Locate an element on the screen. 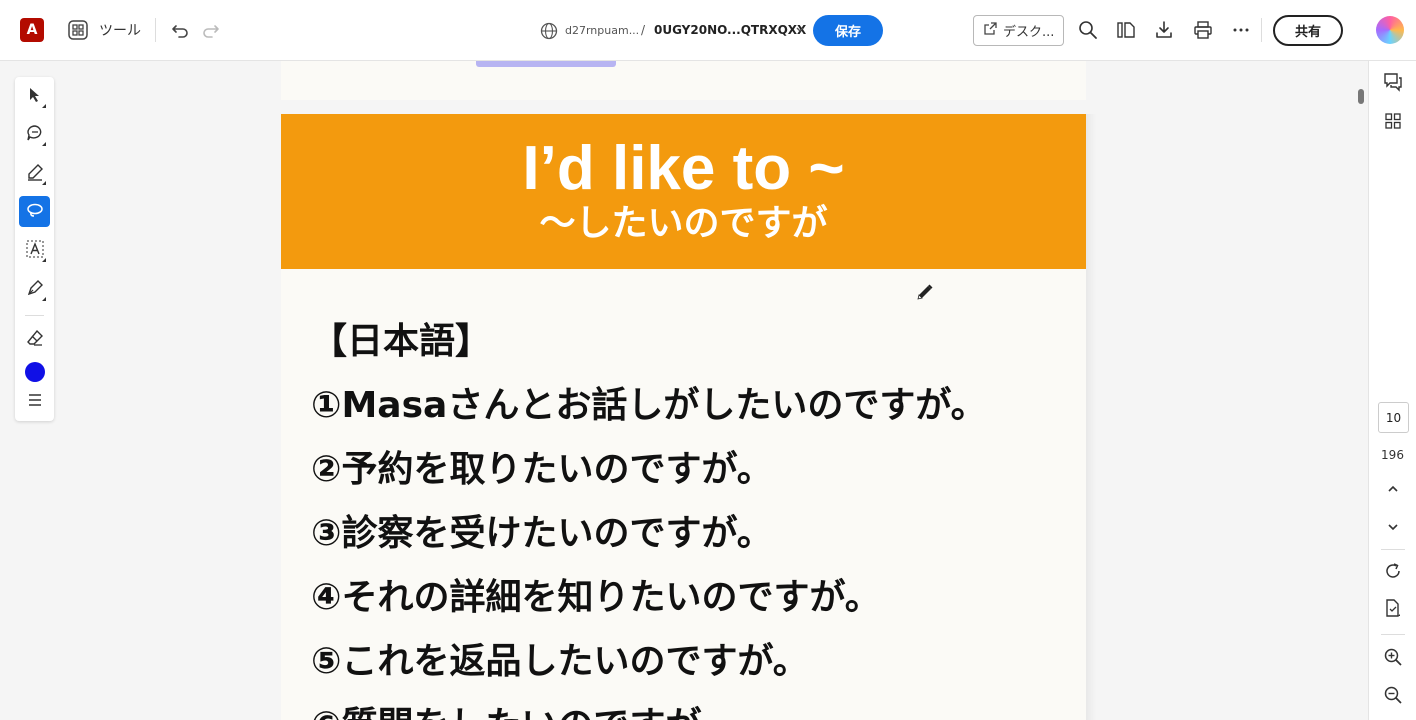 Image resolution: width=1416 pixels, height=720 pixels. eraser-tool is located at coordinates (34, 339).